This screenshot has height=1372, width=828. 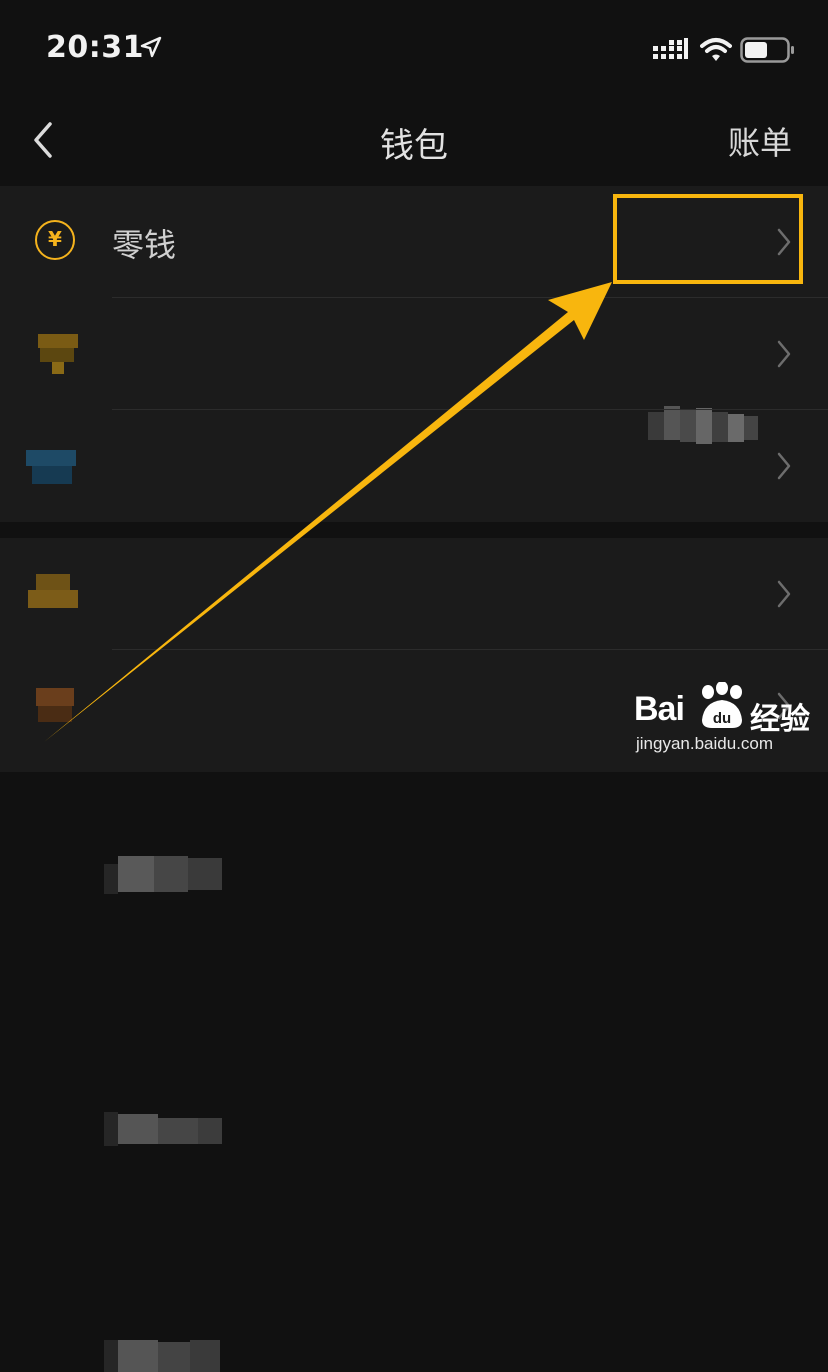 What do you see at coordinates (722, 705) in the screenshot?
I see `paw-logo-icon: du` at bounding box center [722, 705].